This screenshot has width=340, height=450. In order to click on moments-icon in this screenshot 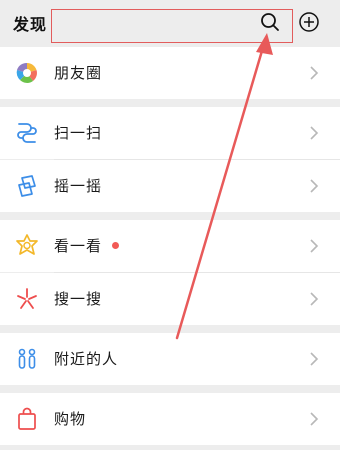, I will do `click(26, 72)`.